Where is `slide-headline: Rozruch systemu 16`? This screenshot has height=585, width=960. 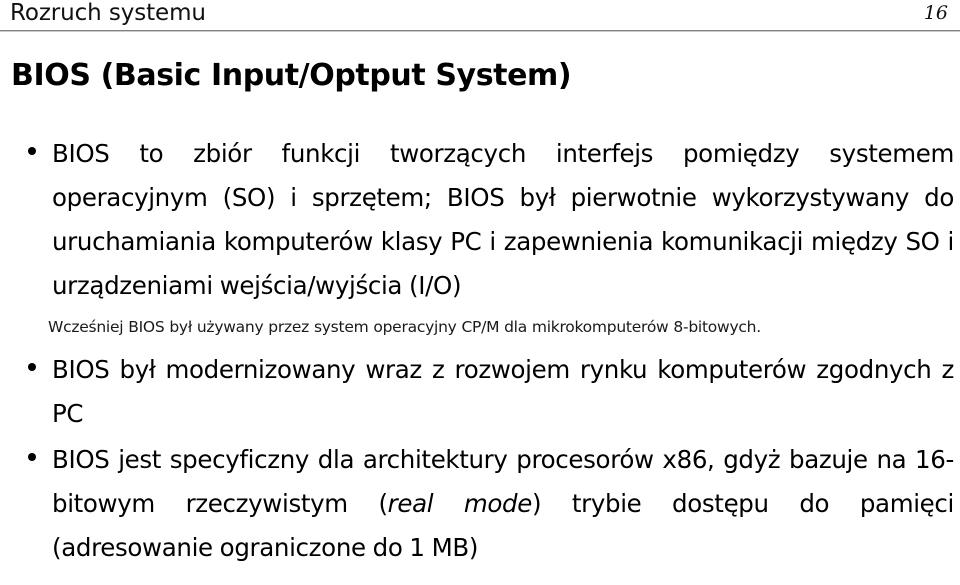
slide-headline: Rozruch systemu 16 is located at coordinates (480, 15).